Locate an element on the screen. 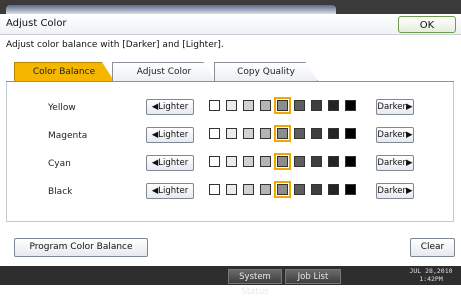  row-label-black: Black is located at coordinates (60, 192).